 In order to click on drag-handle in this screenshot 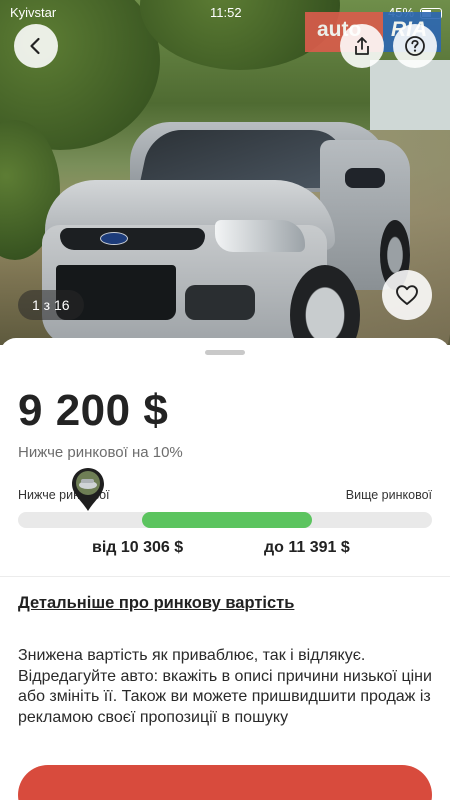, I will do `click(225, 352)`.